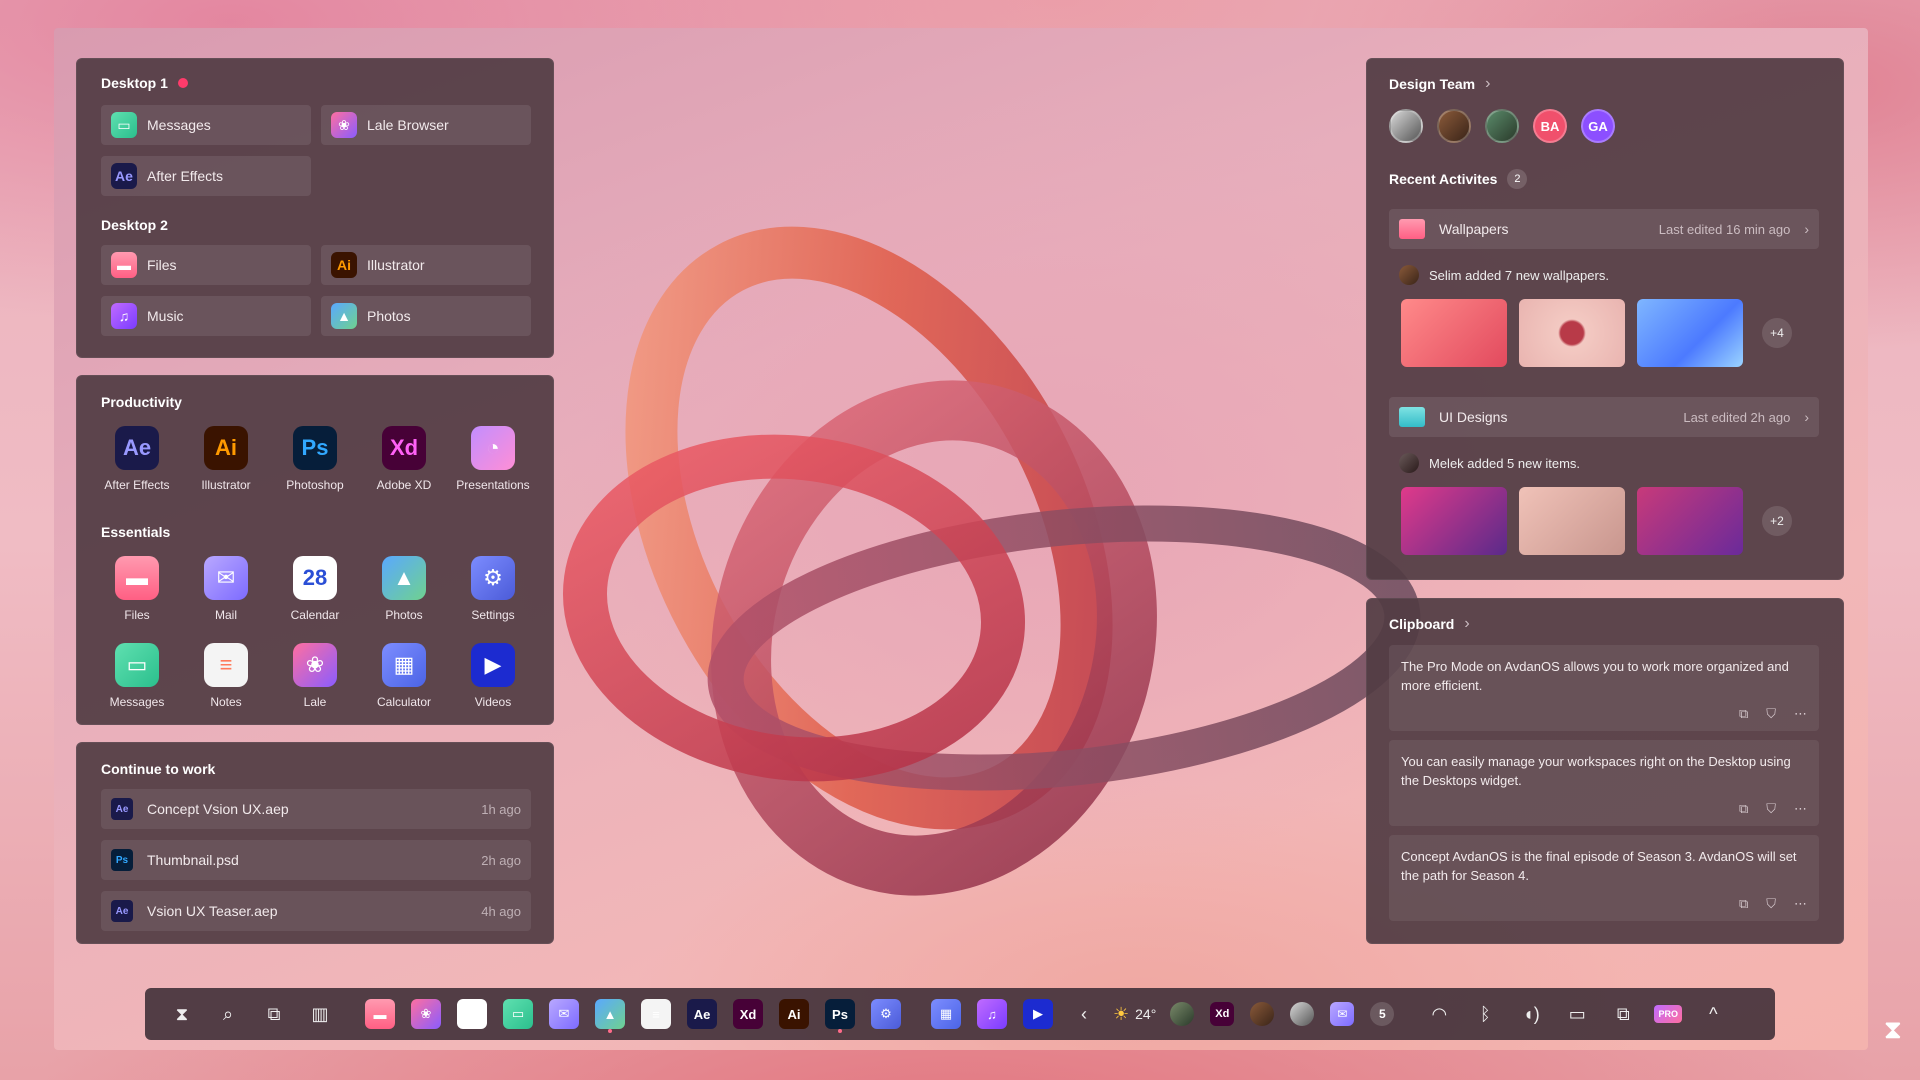  I want to click on windows-icon: ⧉, so click(274, 1014).